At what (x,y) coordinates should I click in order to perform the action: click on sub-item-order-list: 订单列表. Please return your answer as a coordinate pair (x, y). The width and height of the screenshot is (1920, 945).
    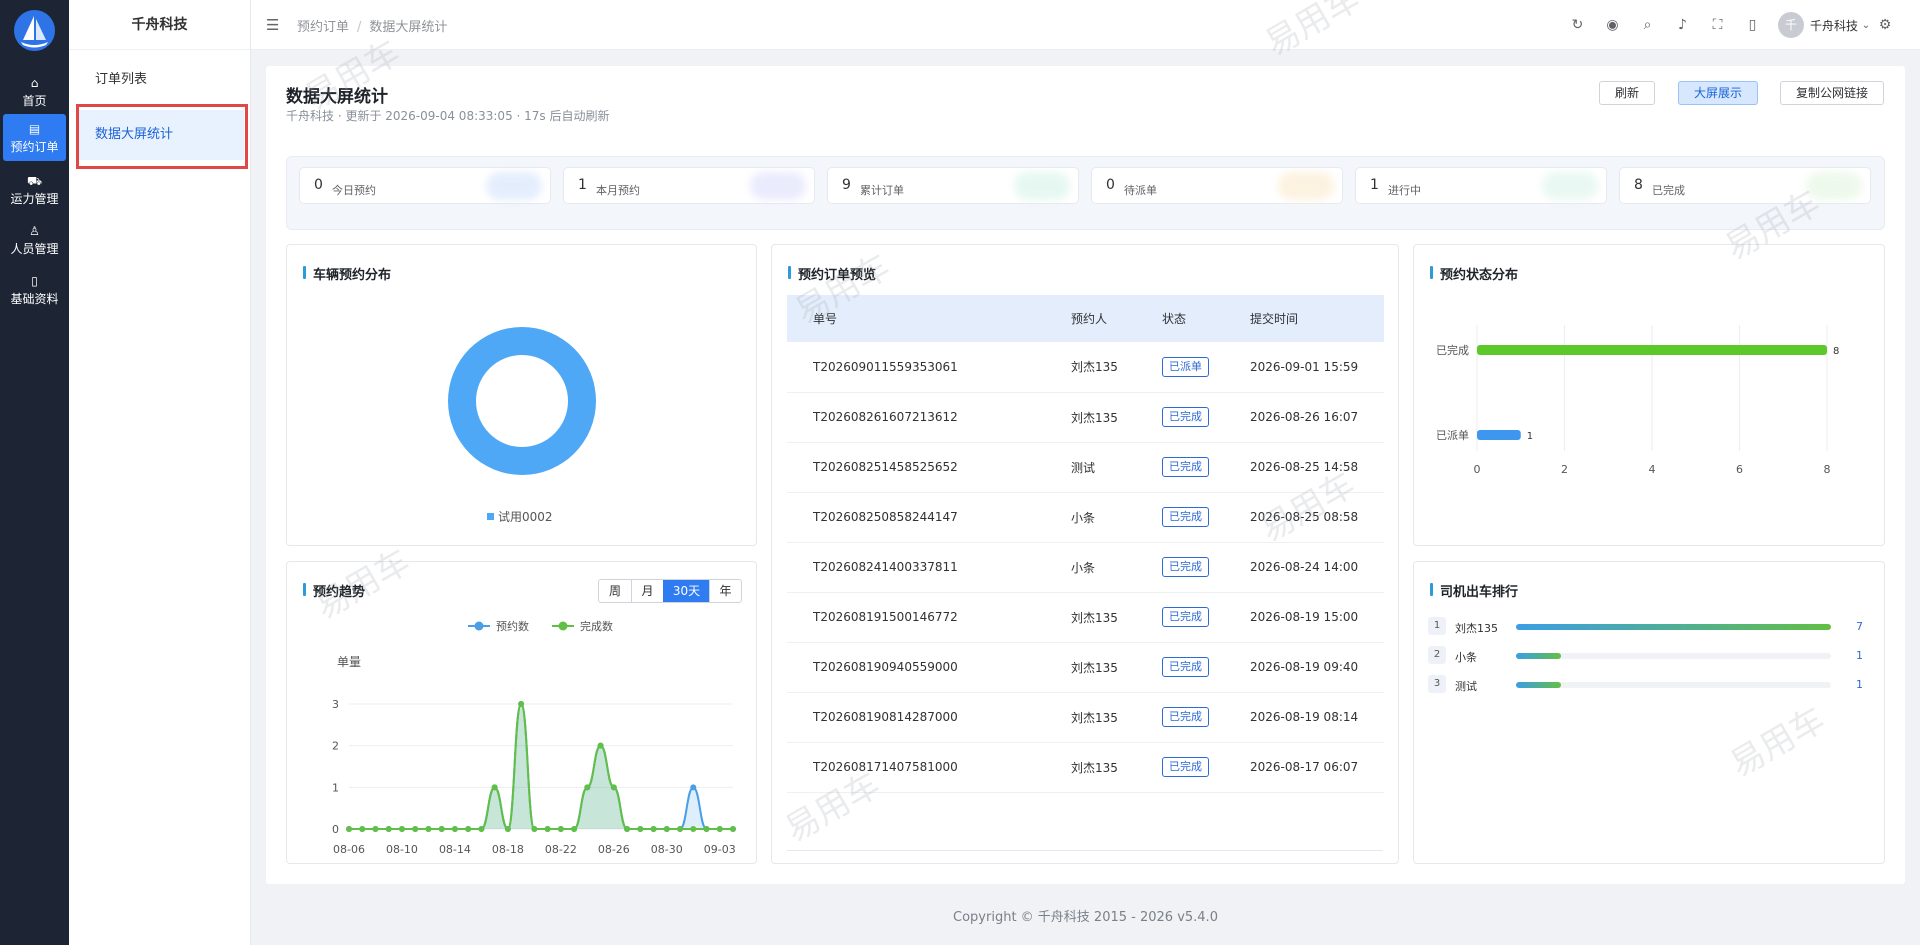
    Looking at the image, I should click on (161, 80).